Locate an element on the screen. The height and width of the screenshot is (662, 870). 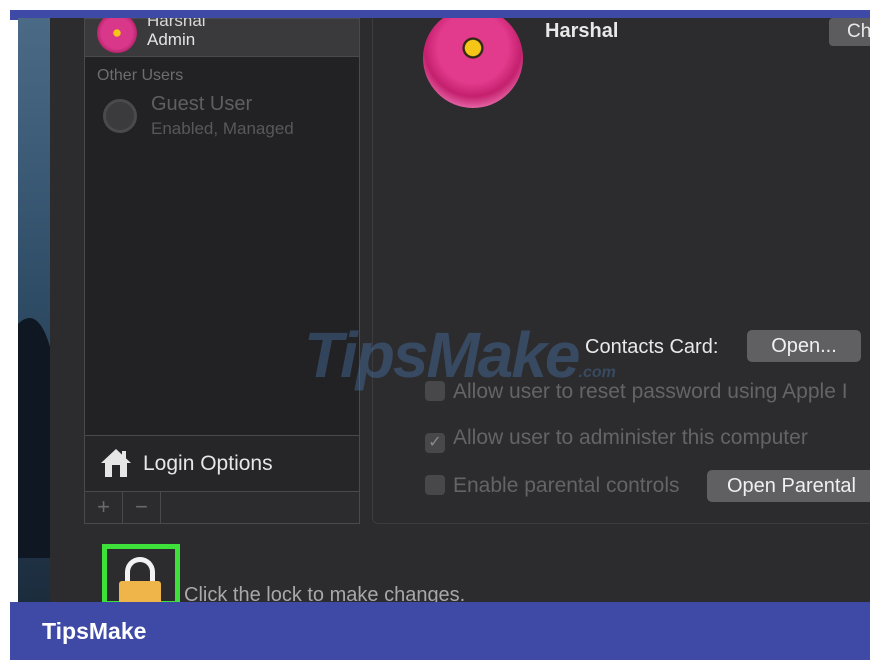
current-user-role: Admin is located at coordinates (171, 39).